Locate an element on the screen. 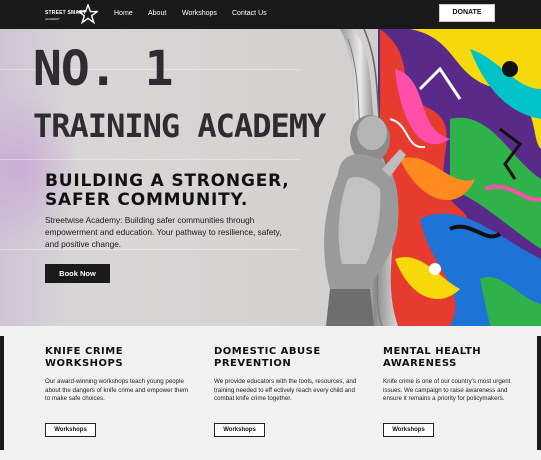 The width and height of the screenshot is (541, 460). nav-about: About is located at coordinates (157, 13).